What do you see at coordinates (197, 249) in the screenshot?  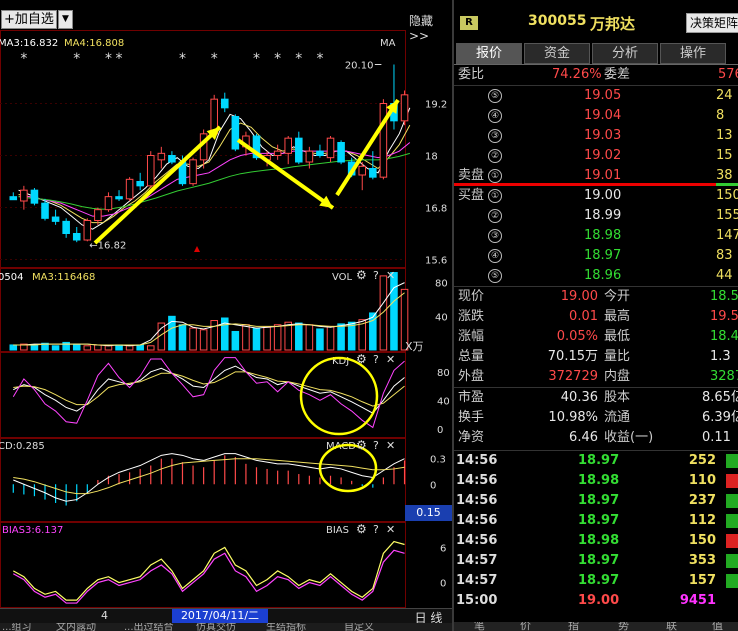 I see `marker-icon` at bounding box center [197, 249].